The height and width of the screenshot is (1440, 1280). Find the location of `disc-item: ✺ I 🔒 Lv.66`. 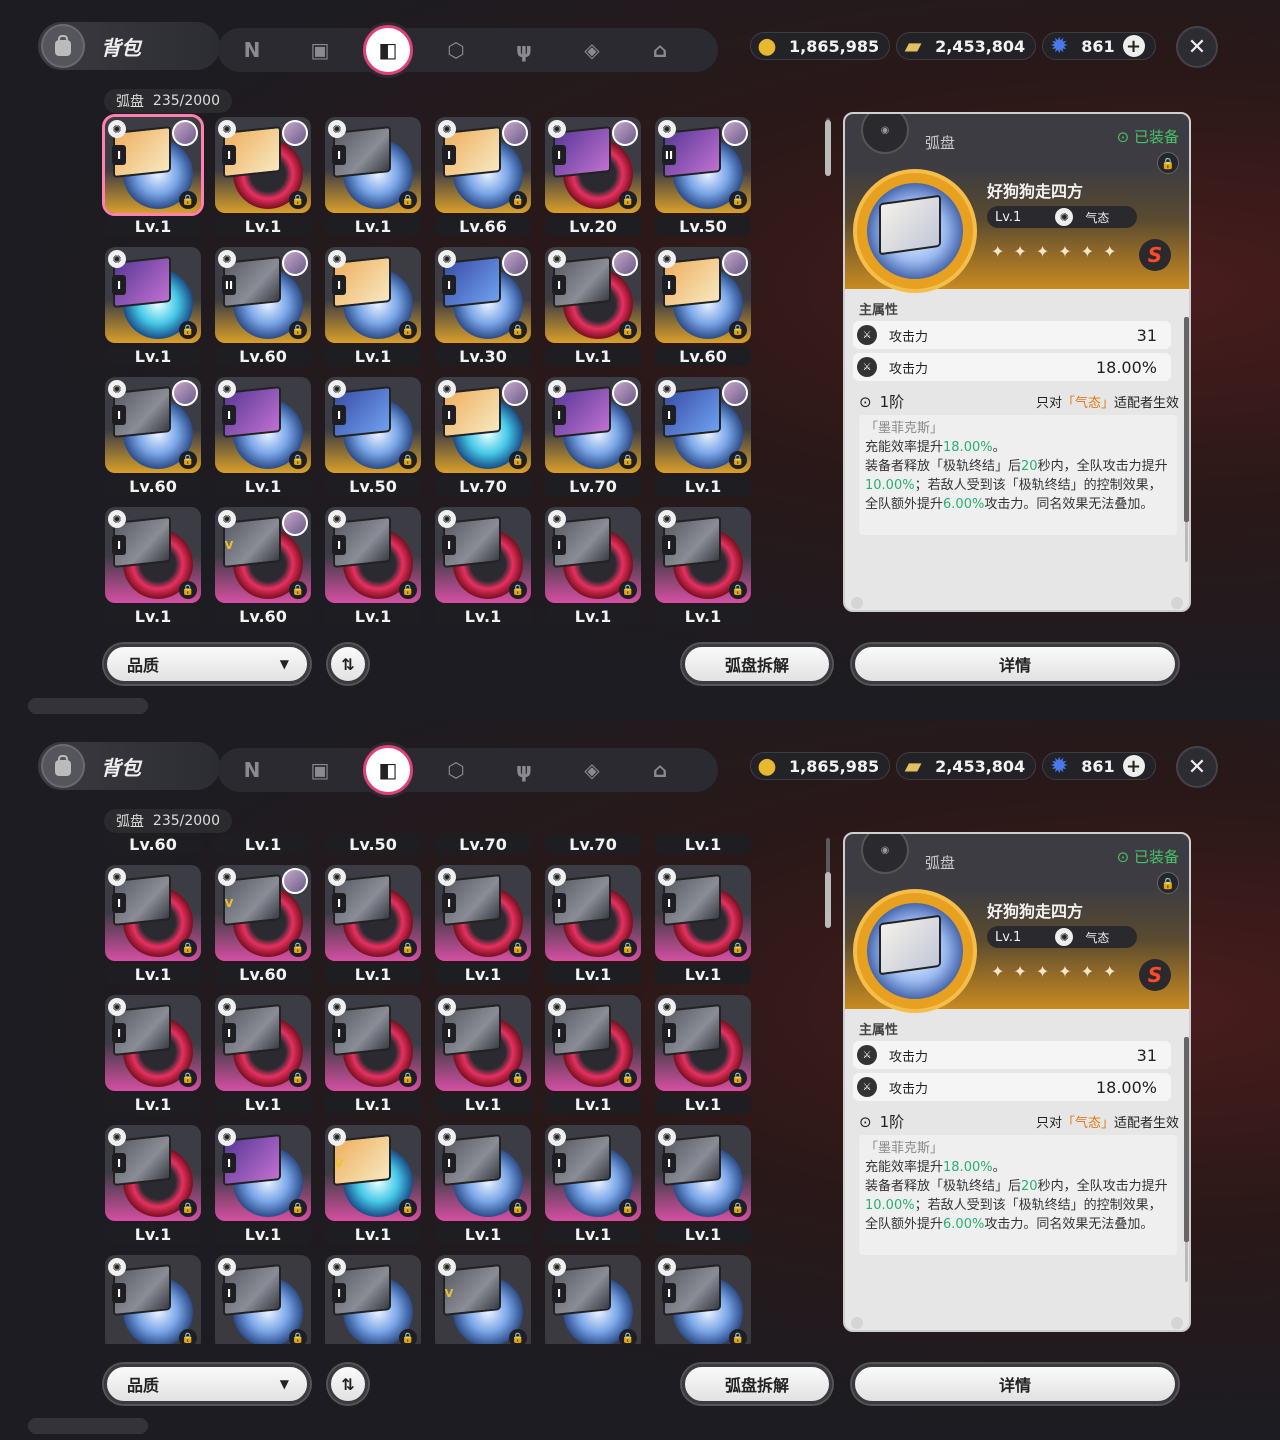

disc-item: ✺ I 🔒 Lv.66 is located at coordinates (485, 177).